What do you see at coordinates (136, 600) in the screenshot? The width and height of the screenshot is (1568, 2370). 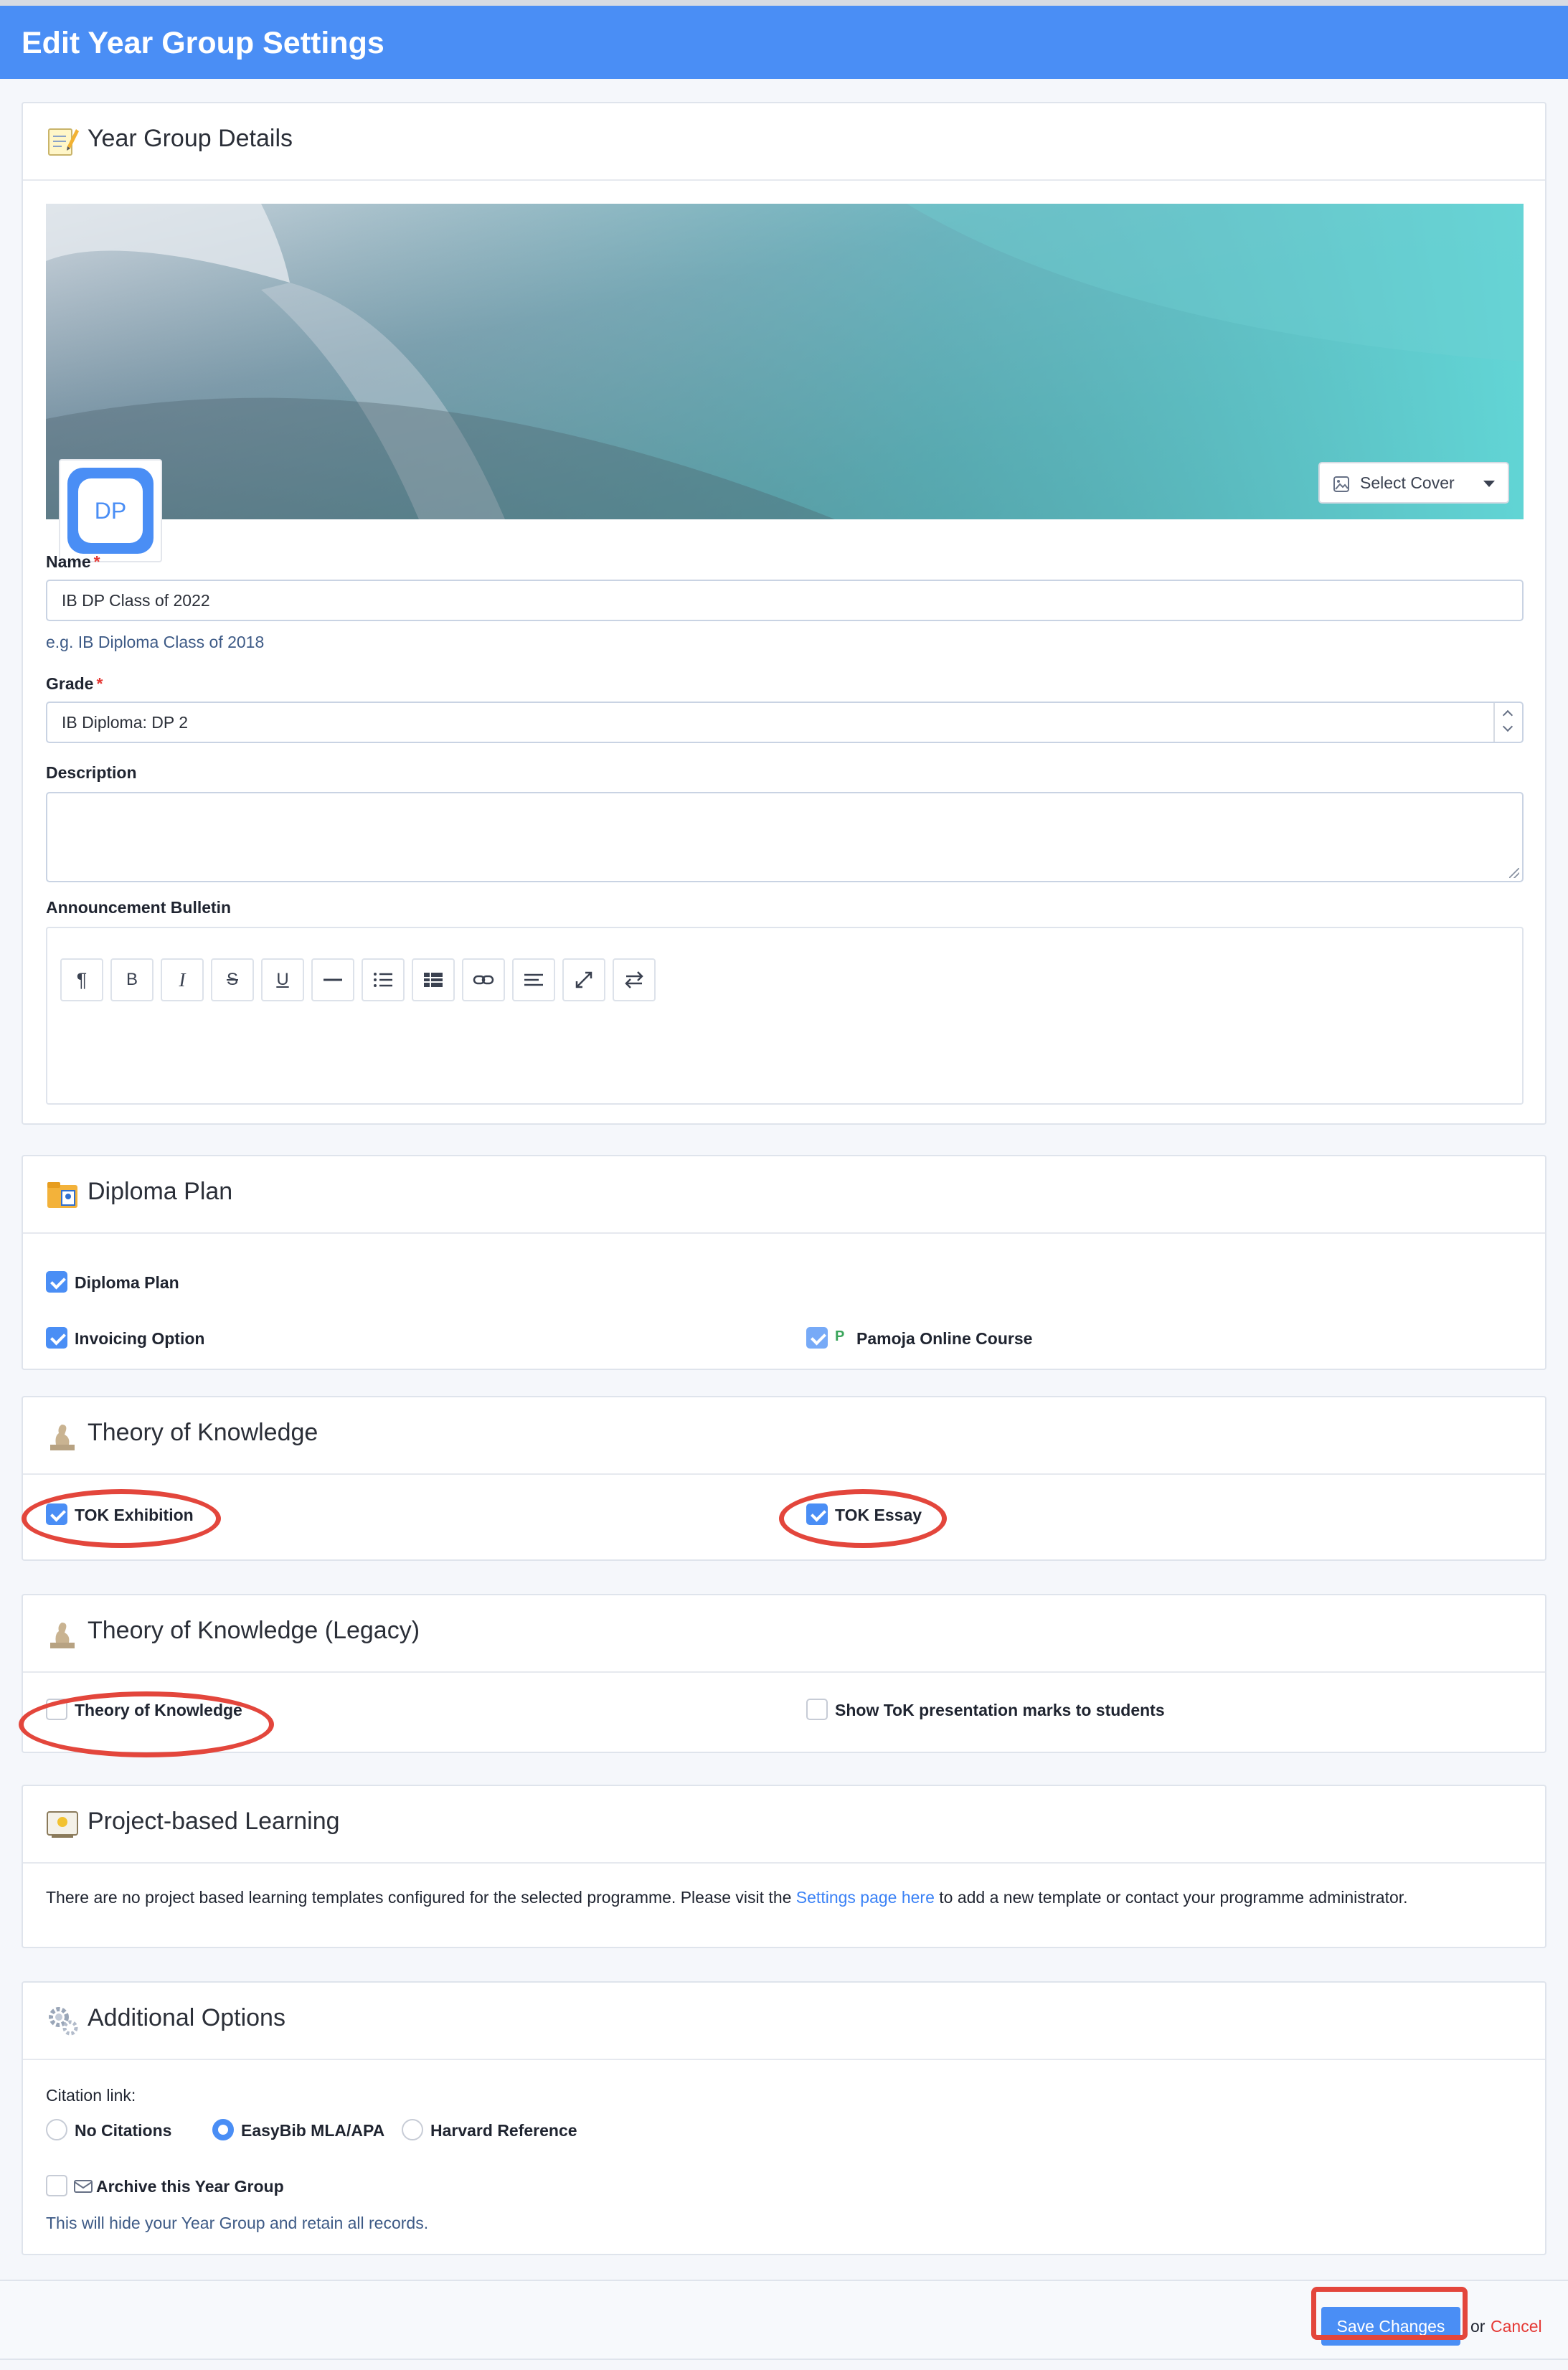 I see `name-input-value: IB DP Class of 2022` at bounding box center [136, 600].